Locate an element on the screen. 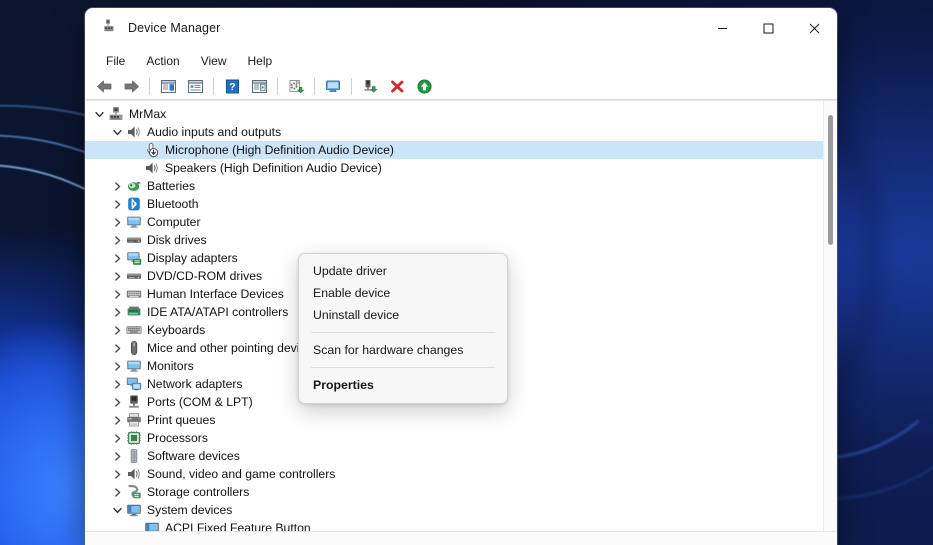 The height and width of the screenshot is (545, 933). maximize-button is located at coordinates (768, 28).